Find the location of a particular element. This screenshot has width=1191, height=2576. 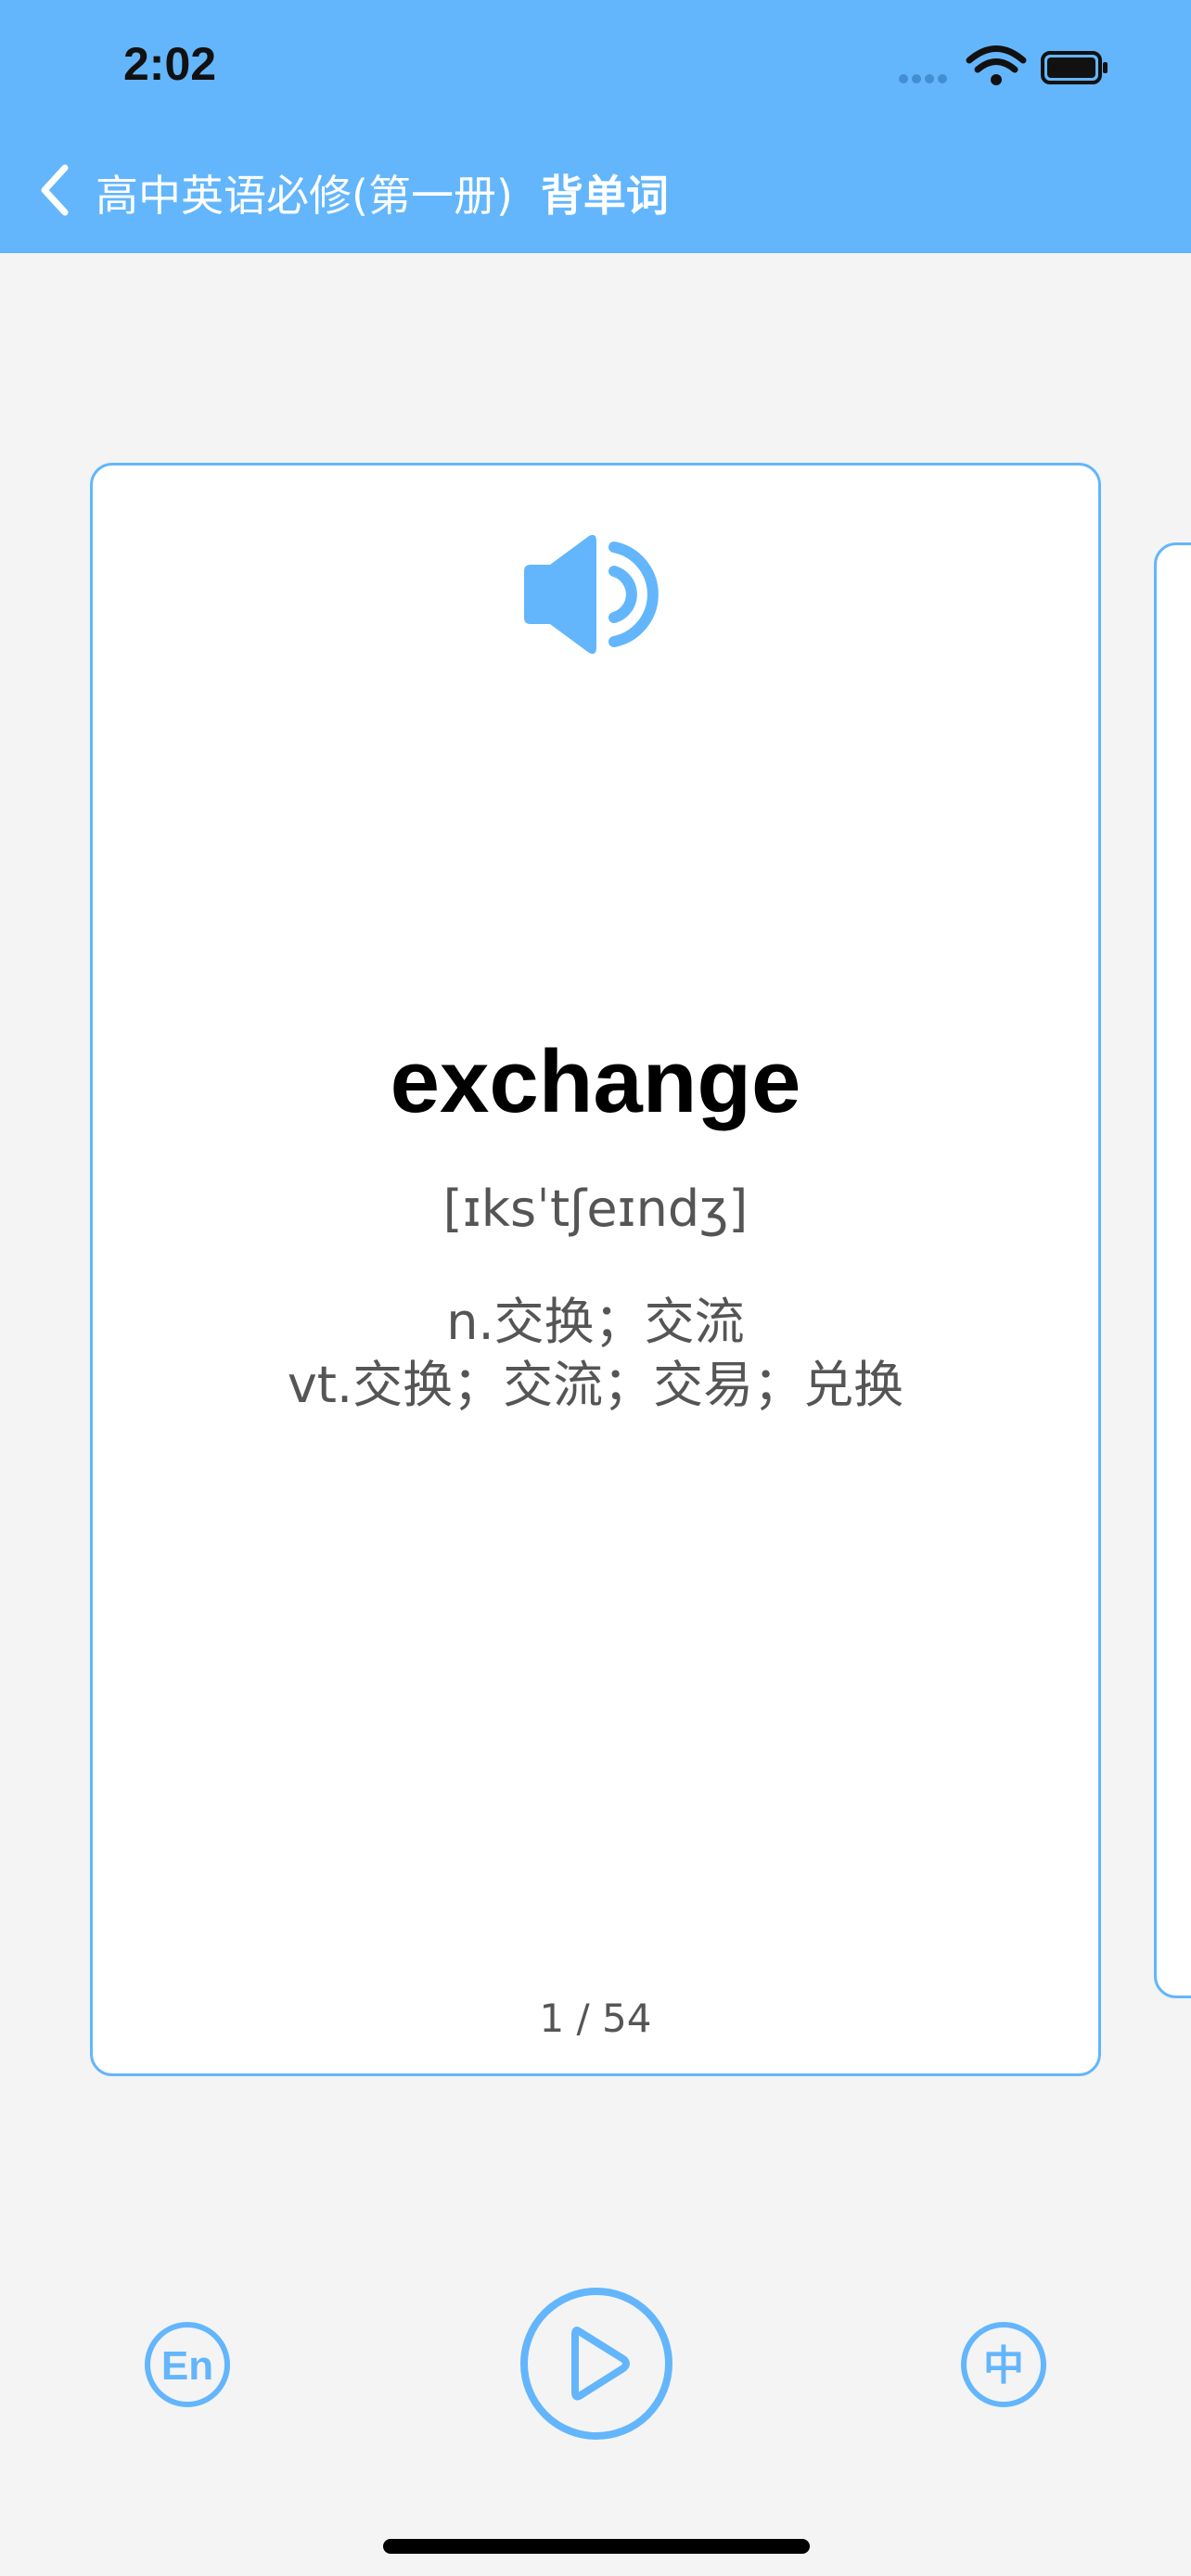

battery-icon is located at coordinates (1074, 67).